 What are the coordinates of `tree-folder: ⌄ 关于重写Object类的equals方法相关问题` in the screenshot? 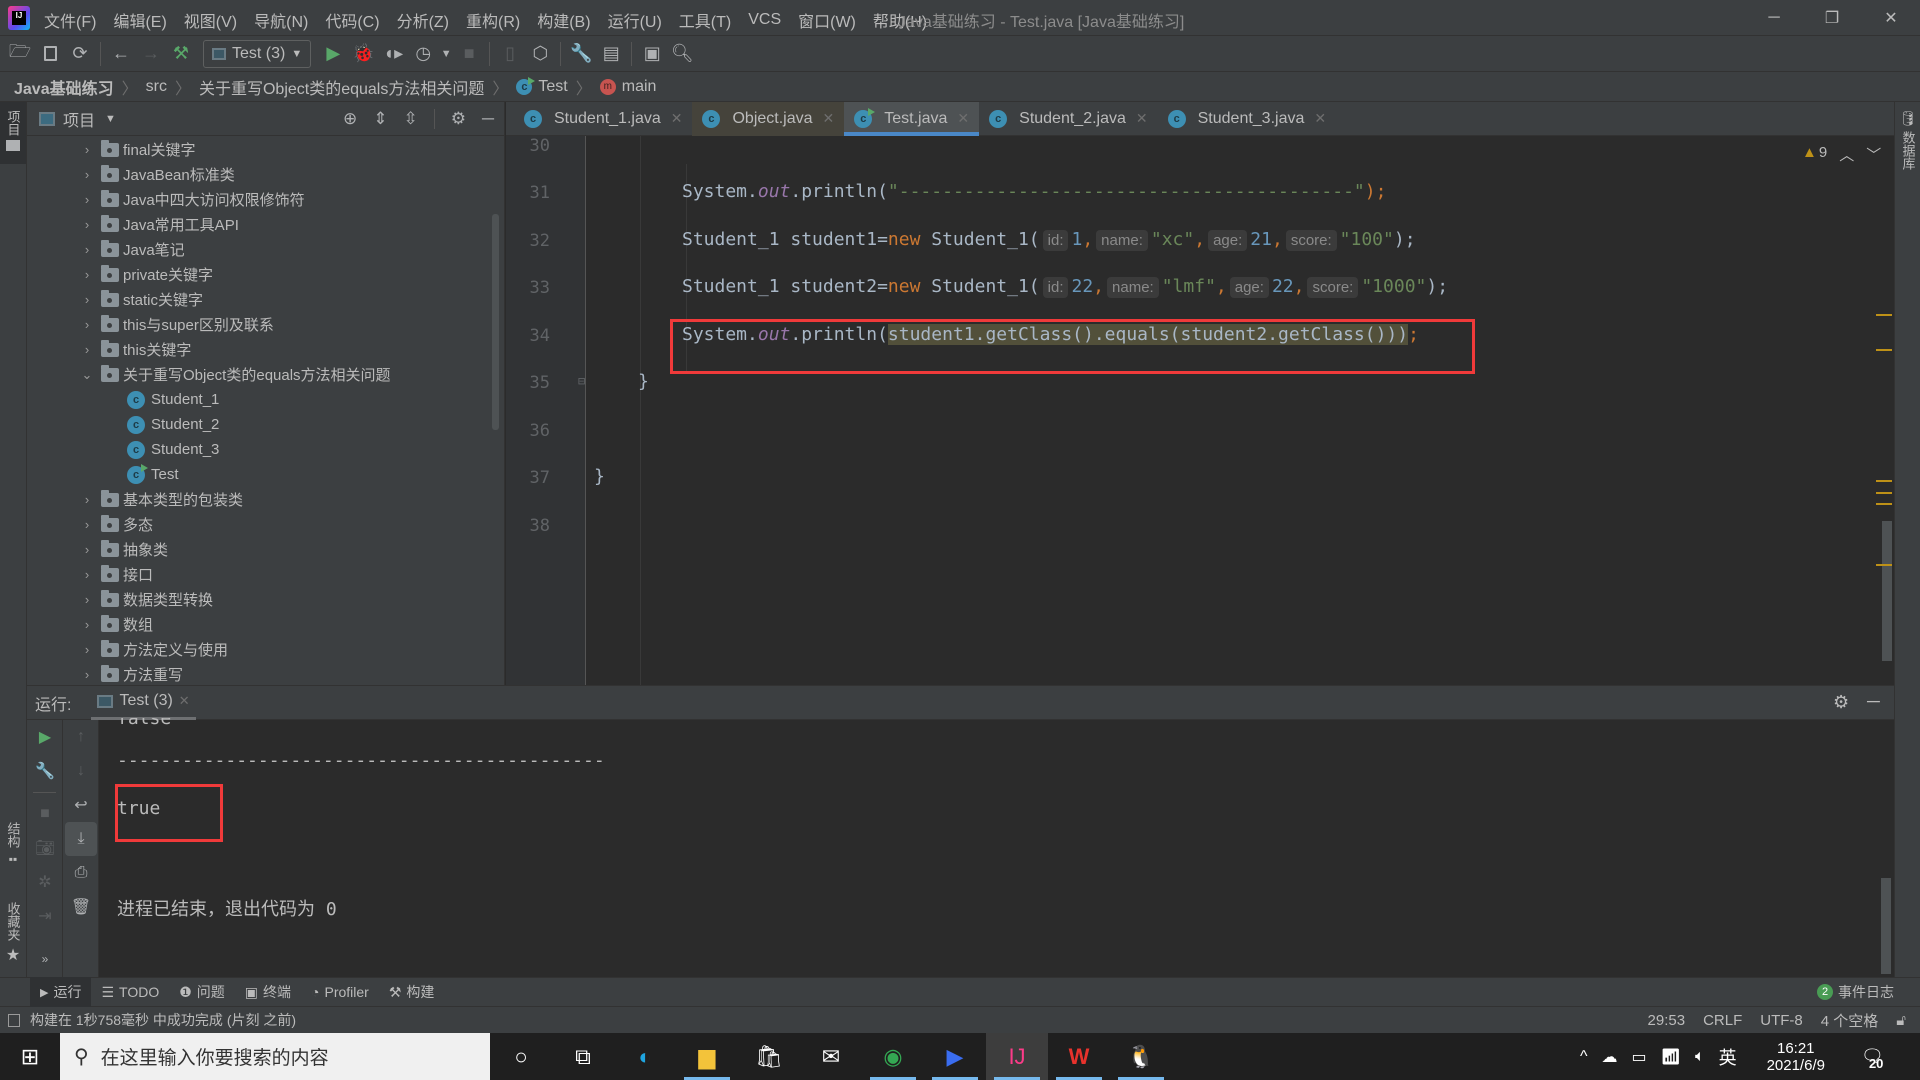 It's located at (257, 374).